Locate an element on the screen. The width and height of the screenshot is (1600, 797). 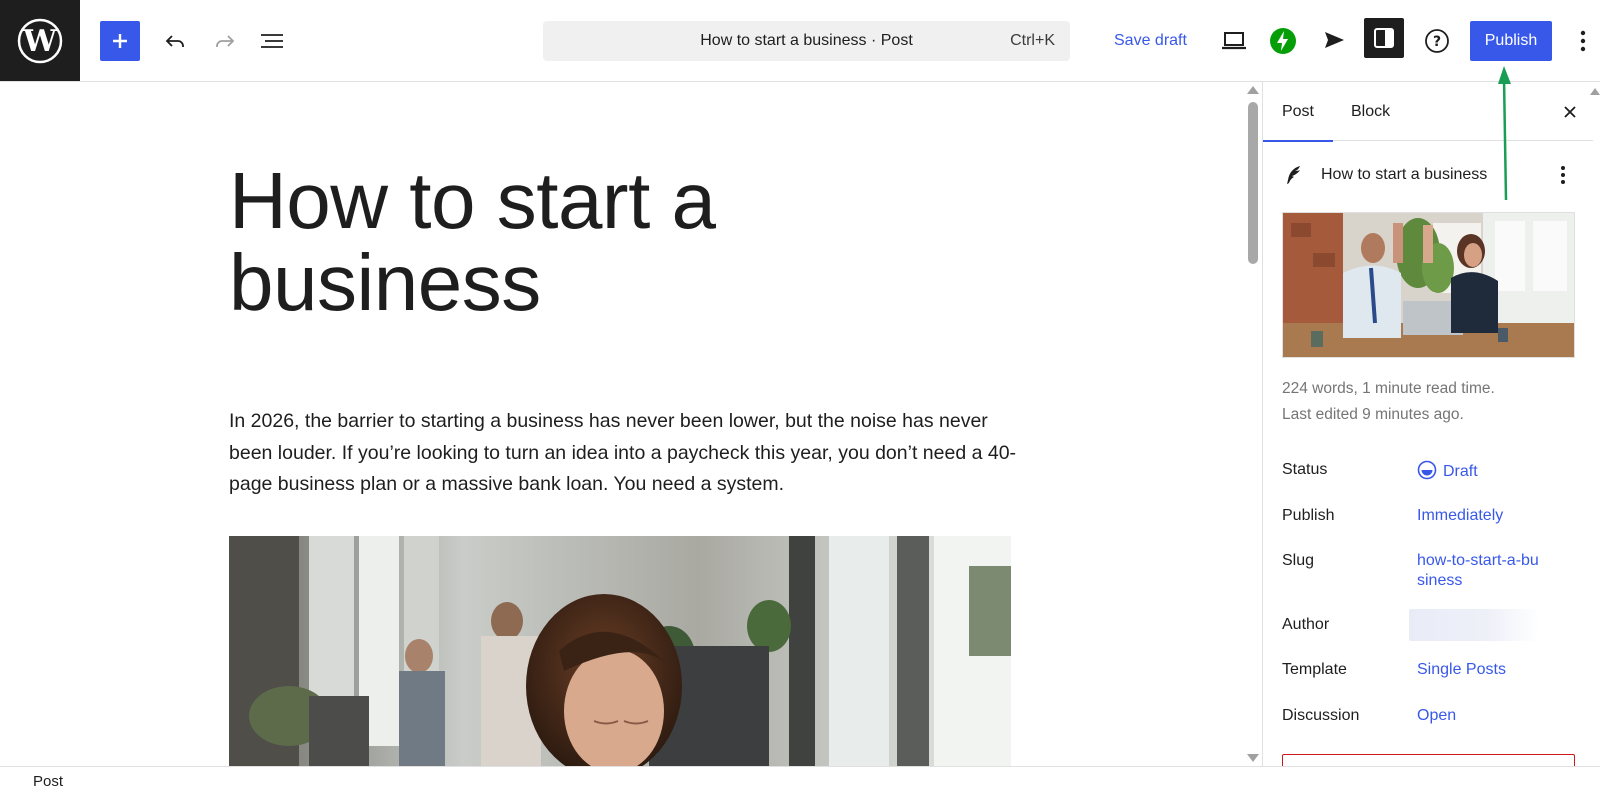
command-bar-shortcut: Ctrl+K is located at coordinates (1032, 40).